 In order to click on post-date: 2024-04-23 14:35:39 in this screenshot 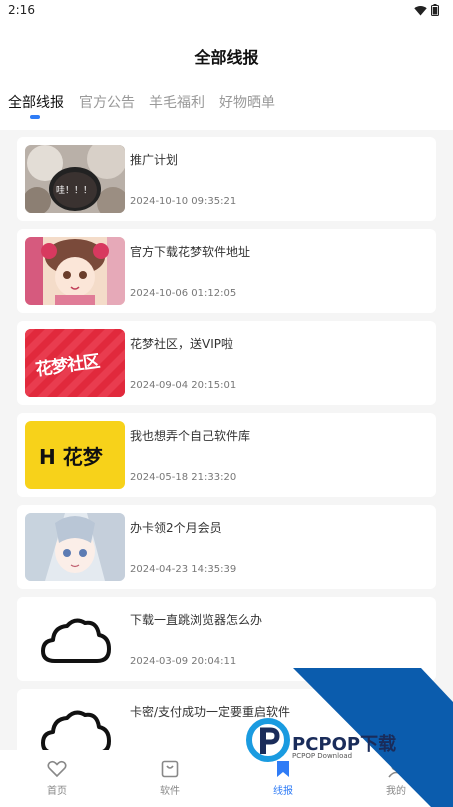, I will do `click(183, 569)`.